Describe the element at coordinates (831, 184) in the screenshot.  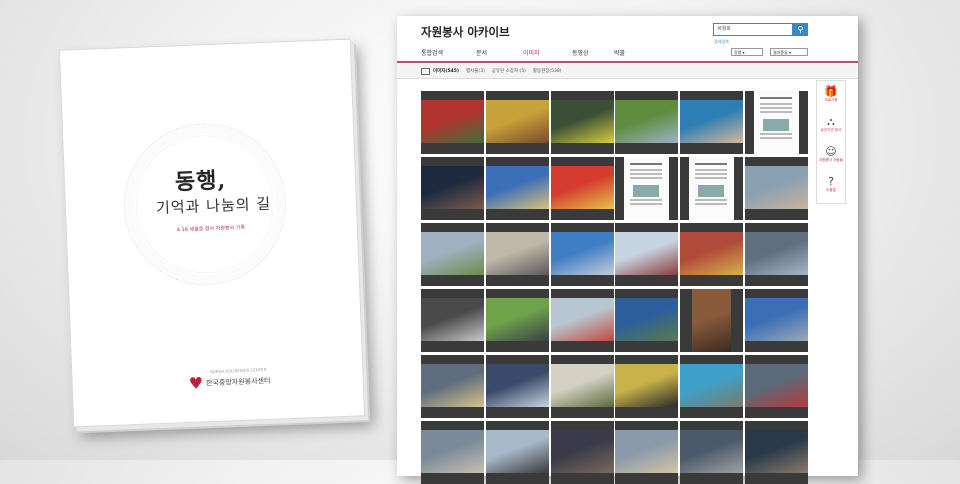
I see `side-item-help: ? 도움말` at that location.